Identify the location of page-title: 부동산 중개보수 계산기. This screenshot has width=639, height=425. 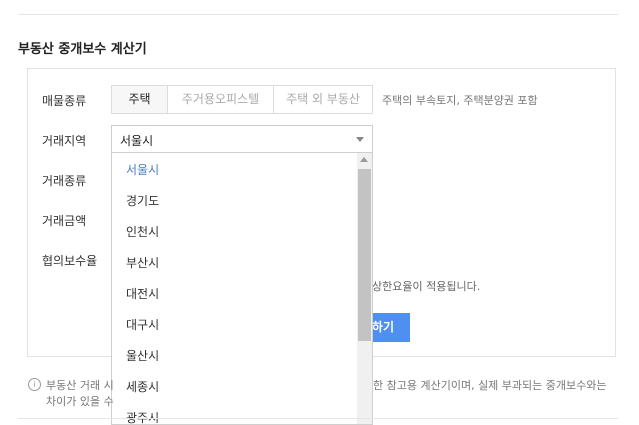
(82, 49).